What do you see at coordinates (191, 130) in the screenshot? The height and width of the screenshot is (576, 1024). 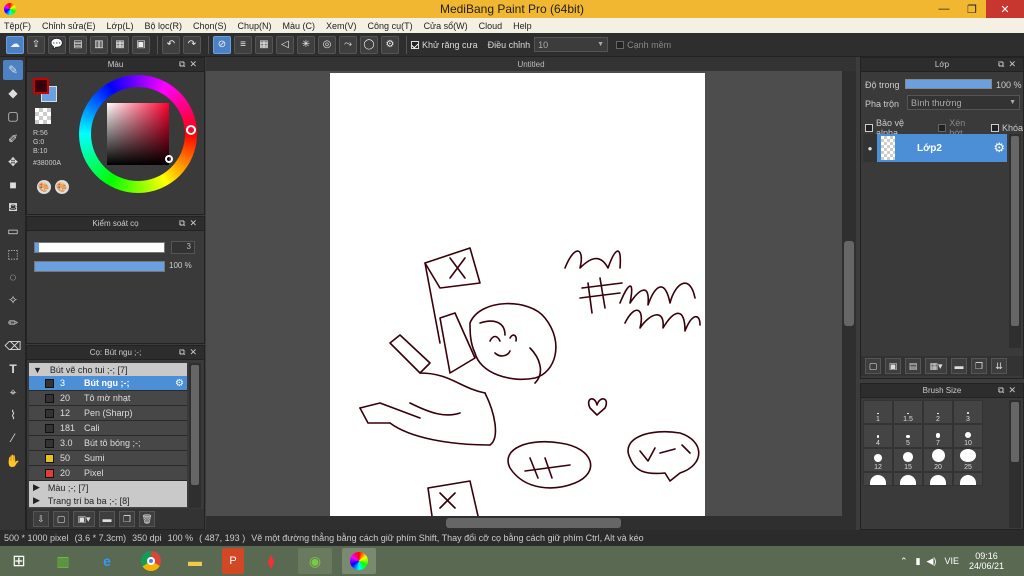 I see `hue-marker` at bounding box center [191, 130].